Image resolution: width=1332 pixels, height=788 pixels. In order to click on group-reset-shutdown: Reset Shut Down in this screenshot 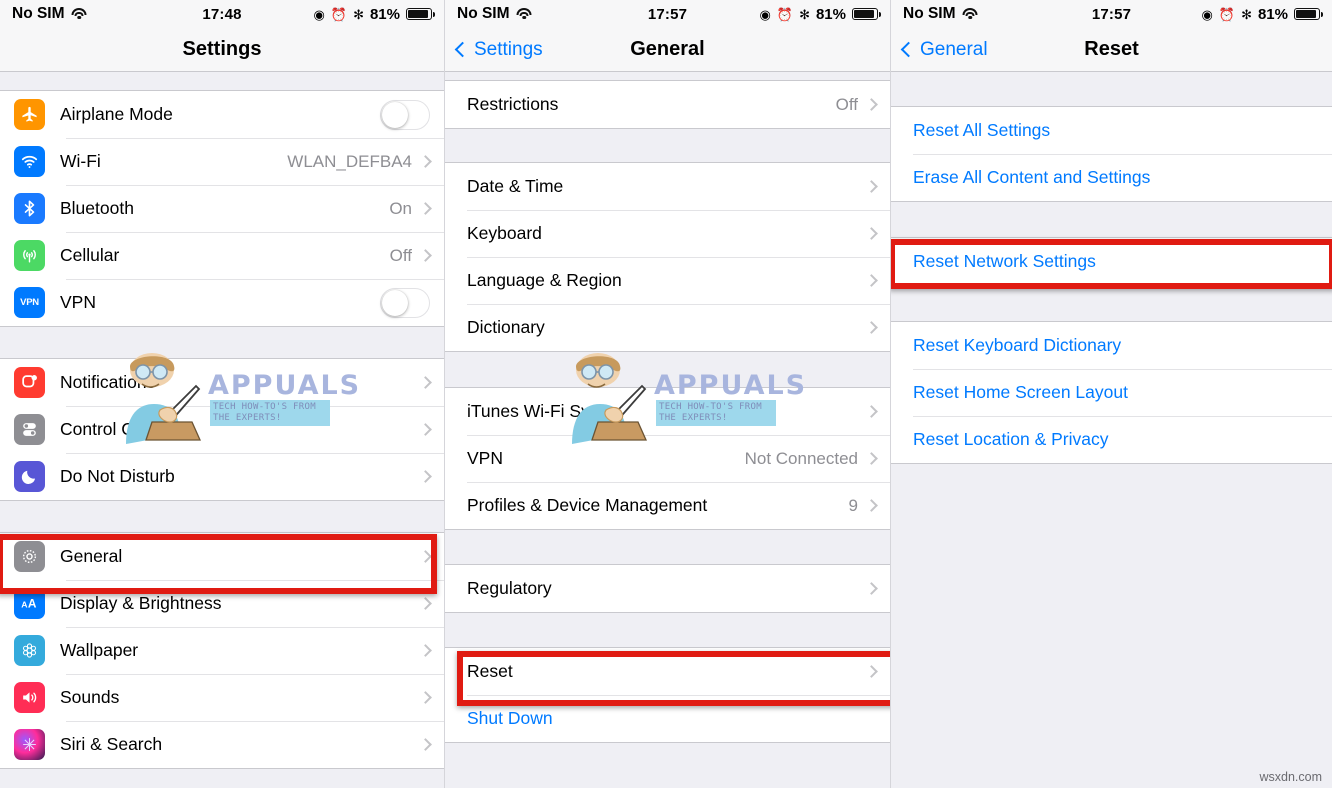, I will do `click(667, 695)`.